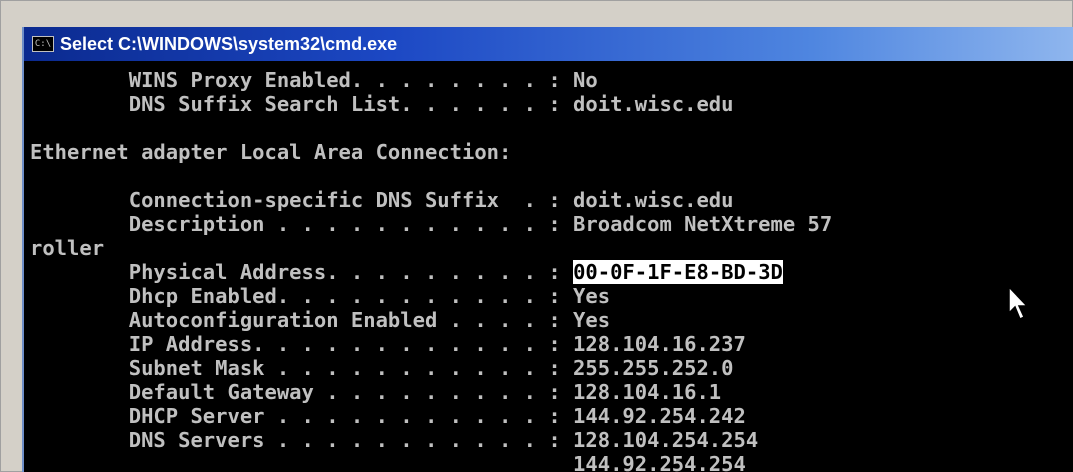 Image resolution: width=1073 pixels, height=472 pixels. I want to click on title-bar: C:\ Select C:\WINDOWS\system32\cmd.exe, so click(548, 44).